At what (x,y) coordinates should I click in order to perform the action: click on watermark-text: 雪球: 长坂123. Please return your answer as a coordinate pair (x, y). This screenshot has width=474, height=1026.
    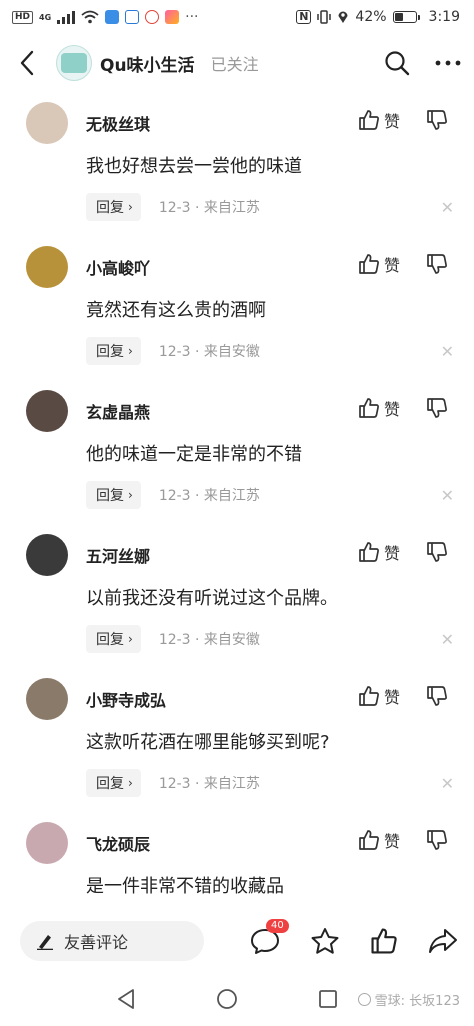
    Looking at the image, I should click on (417, 1001).